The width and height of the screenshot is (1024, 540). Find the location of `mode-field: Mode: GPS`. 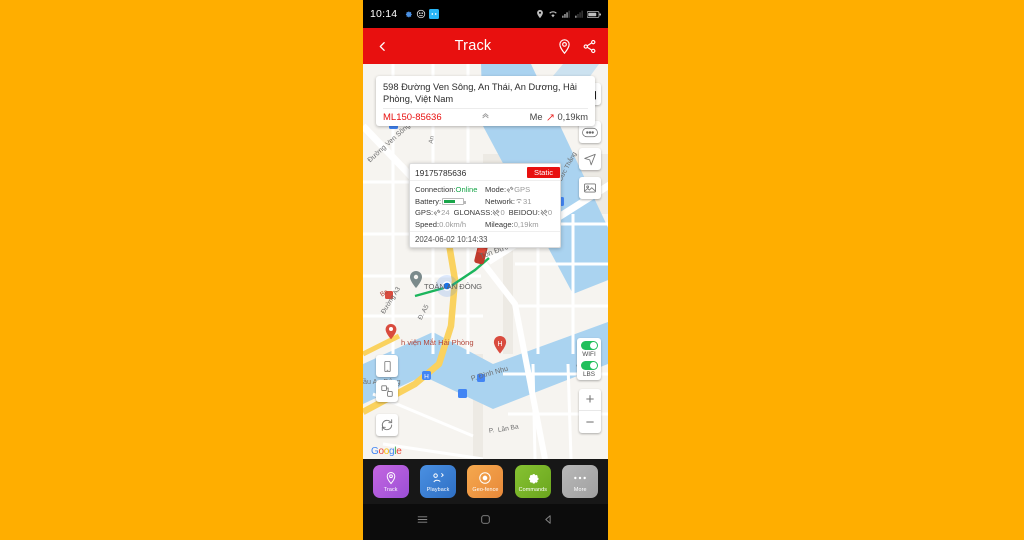

mode-field: Mode: GPS is located at coordinates (520, 190).